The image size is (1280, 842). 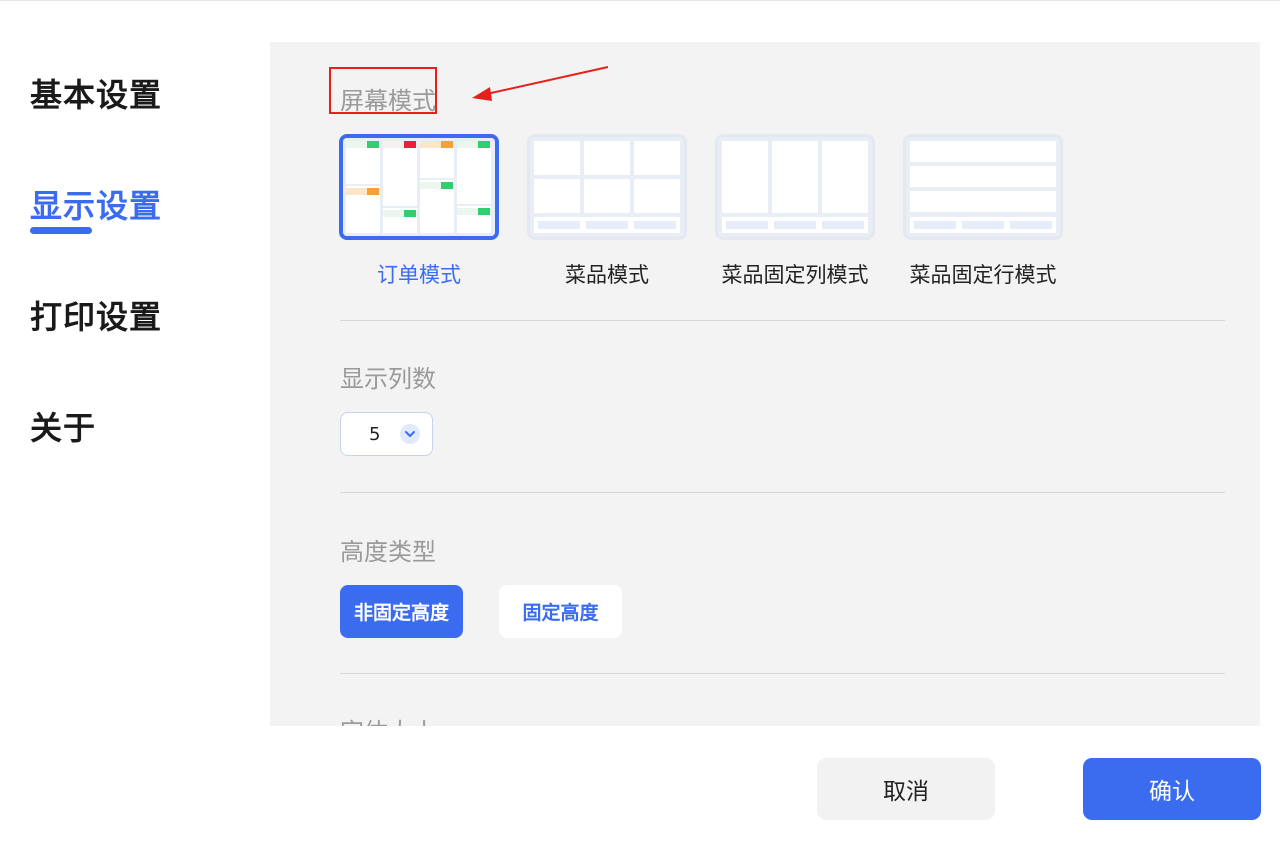 I want to click on dish-fixed-row-preview-icon, so click(x=983, y=187).